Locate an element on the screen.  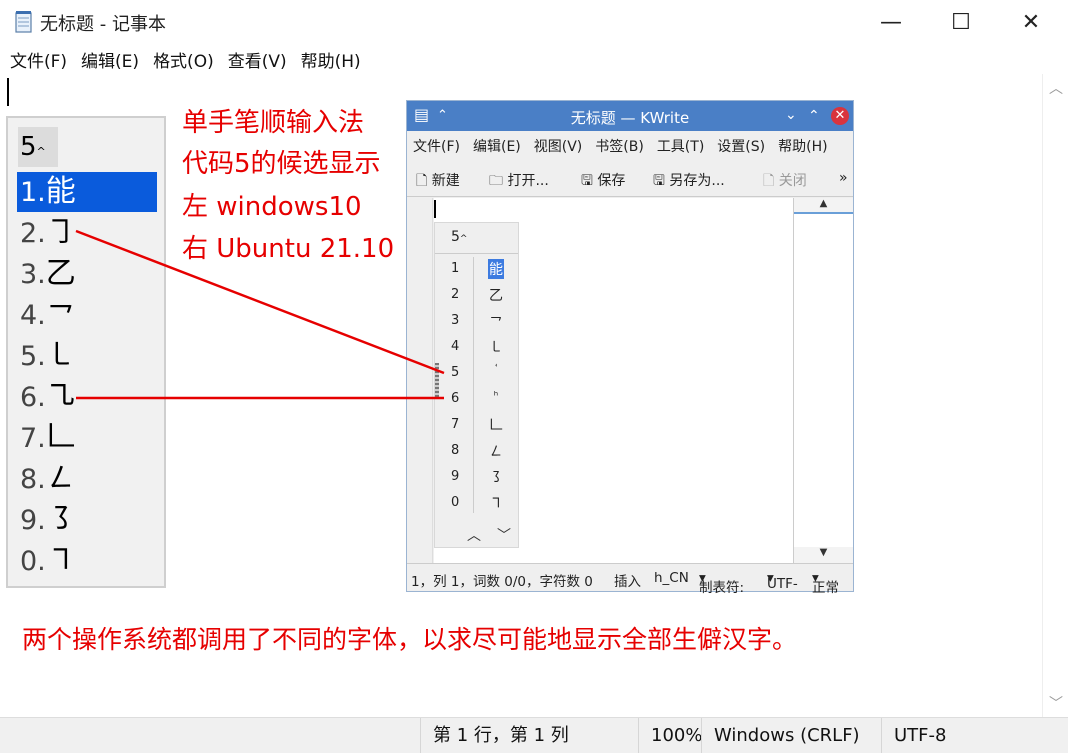
notepad-statusbar: 第 1 行，第 1 列 100% Windows (CRLF) UTF-8 is located at coordinates (534, 735).